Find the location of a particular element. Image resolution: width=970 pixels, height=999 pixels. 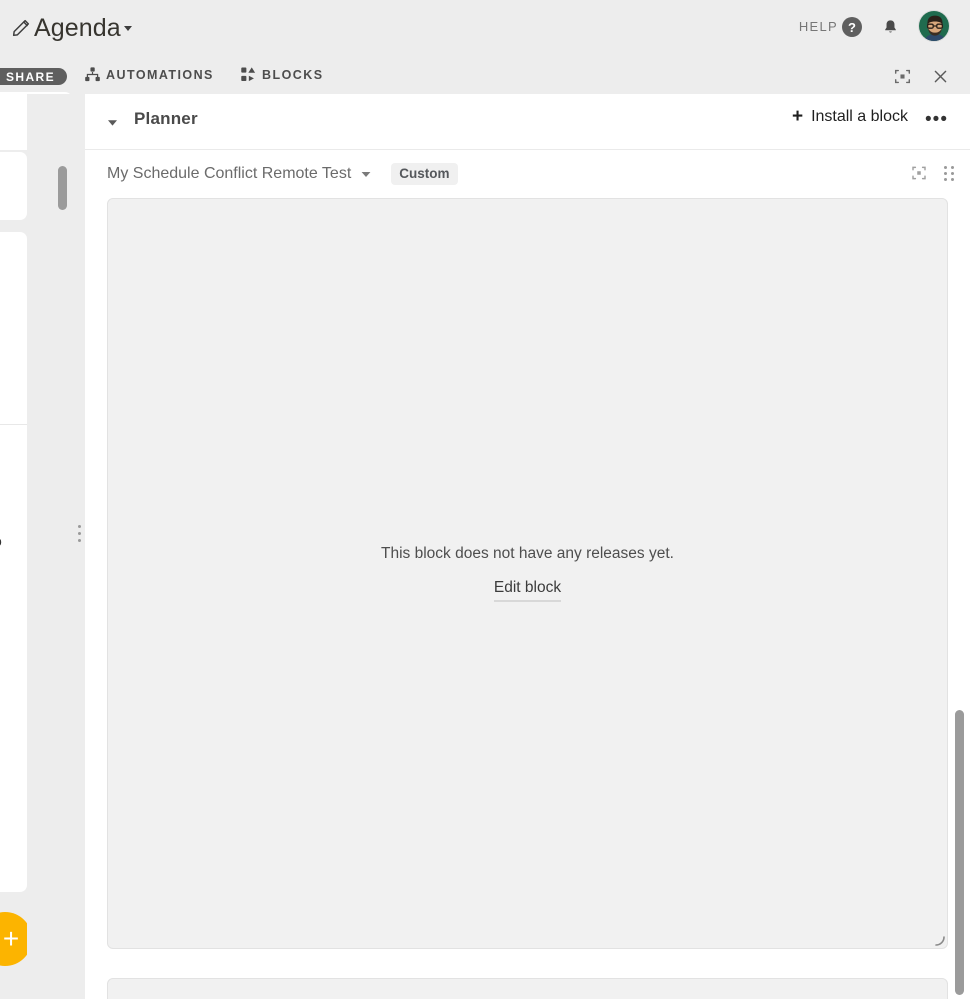

left-card-divider is located at coordinates (13, 424).